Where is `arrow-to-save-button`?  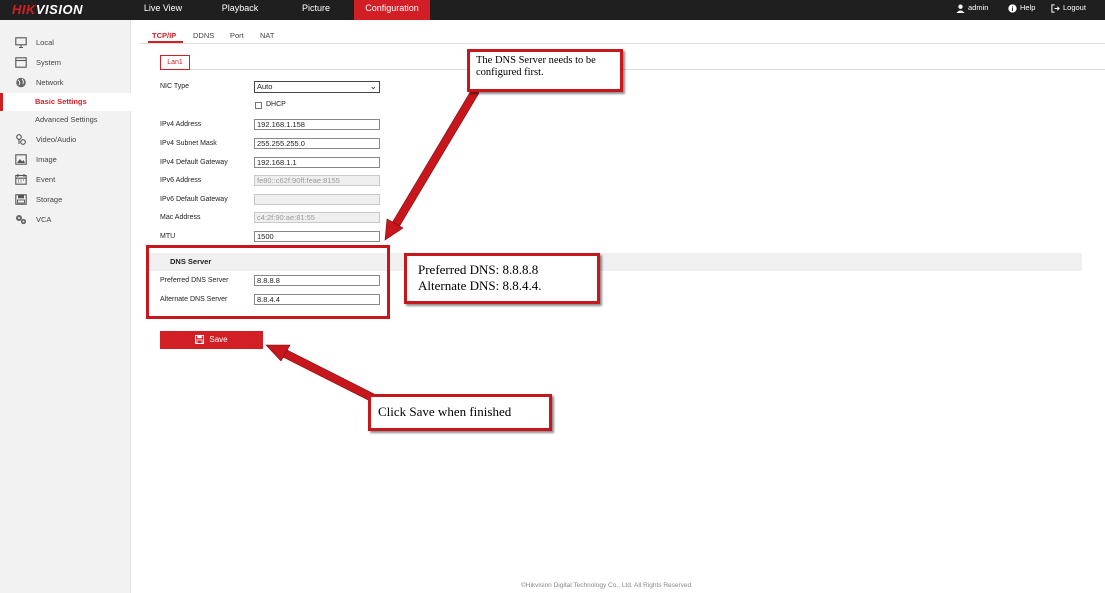
arrow-to-save-button is located at coordinates (323, 374).